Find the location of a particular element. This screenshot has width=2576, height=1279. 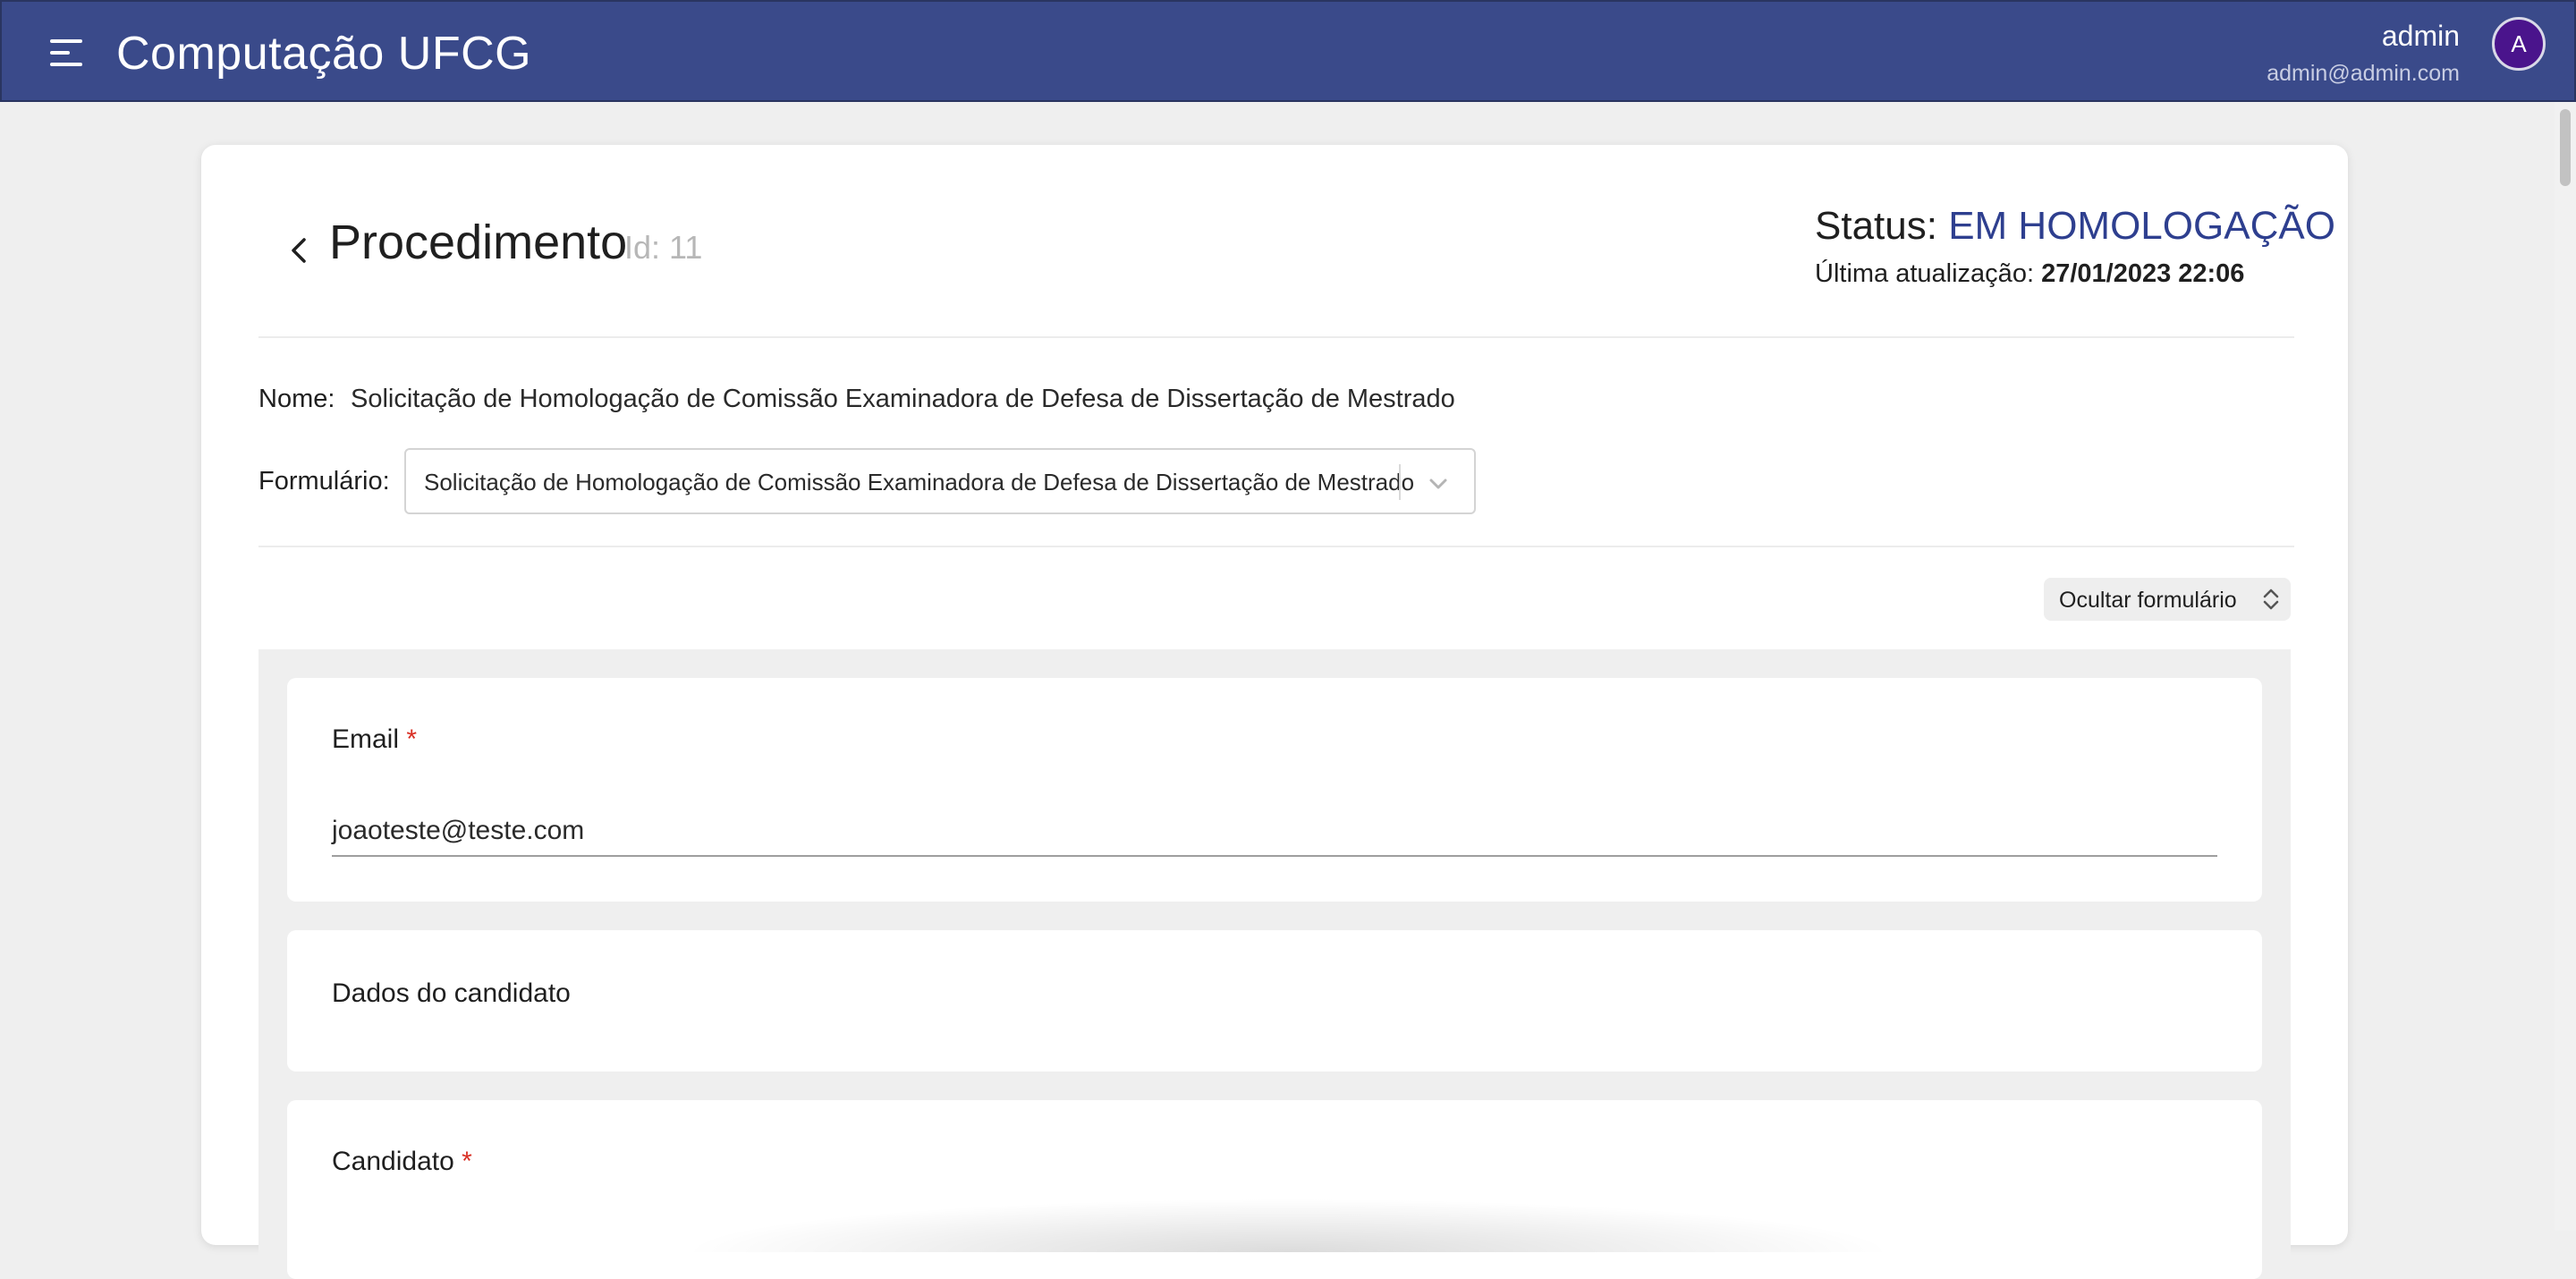

hide-form-button: Ocultar formulário is located at coordinates (2167, 599).